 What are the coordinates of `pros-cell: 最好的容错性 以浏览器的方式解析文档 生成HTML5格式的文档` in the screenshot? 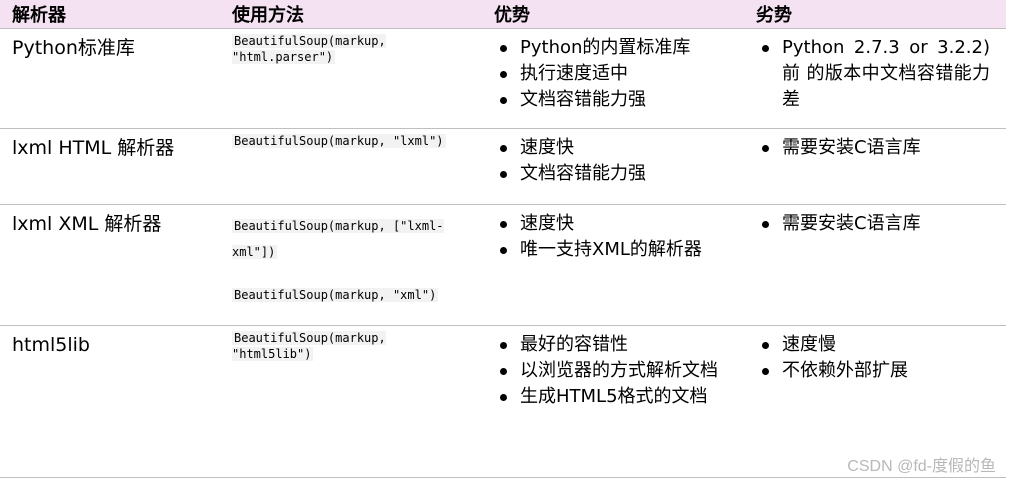 It's located at (613, 402).